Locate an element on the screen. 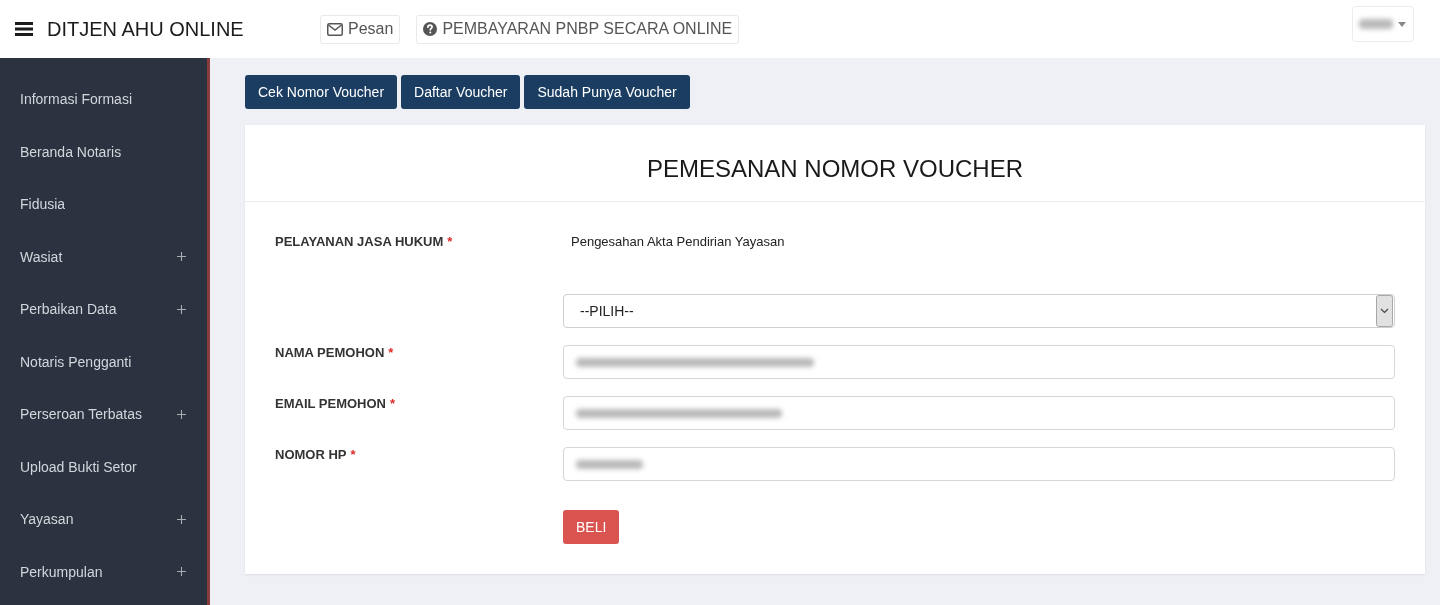 The image size is (1440, 605). sidebar-item: Upload Bukti Setor is located at coordinates (103, 466).